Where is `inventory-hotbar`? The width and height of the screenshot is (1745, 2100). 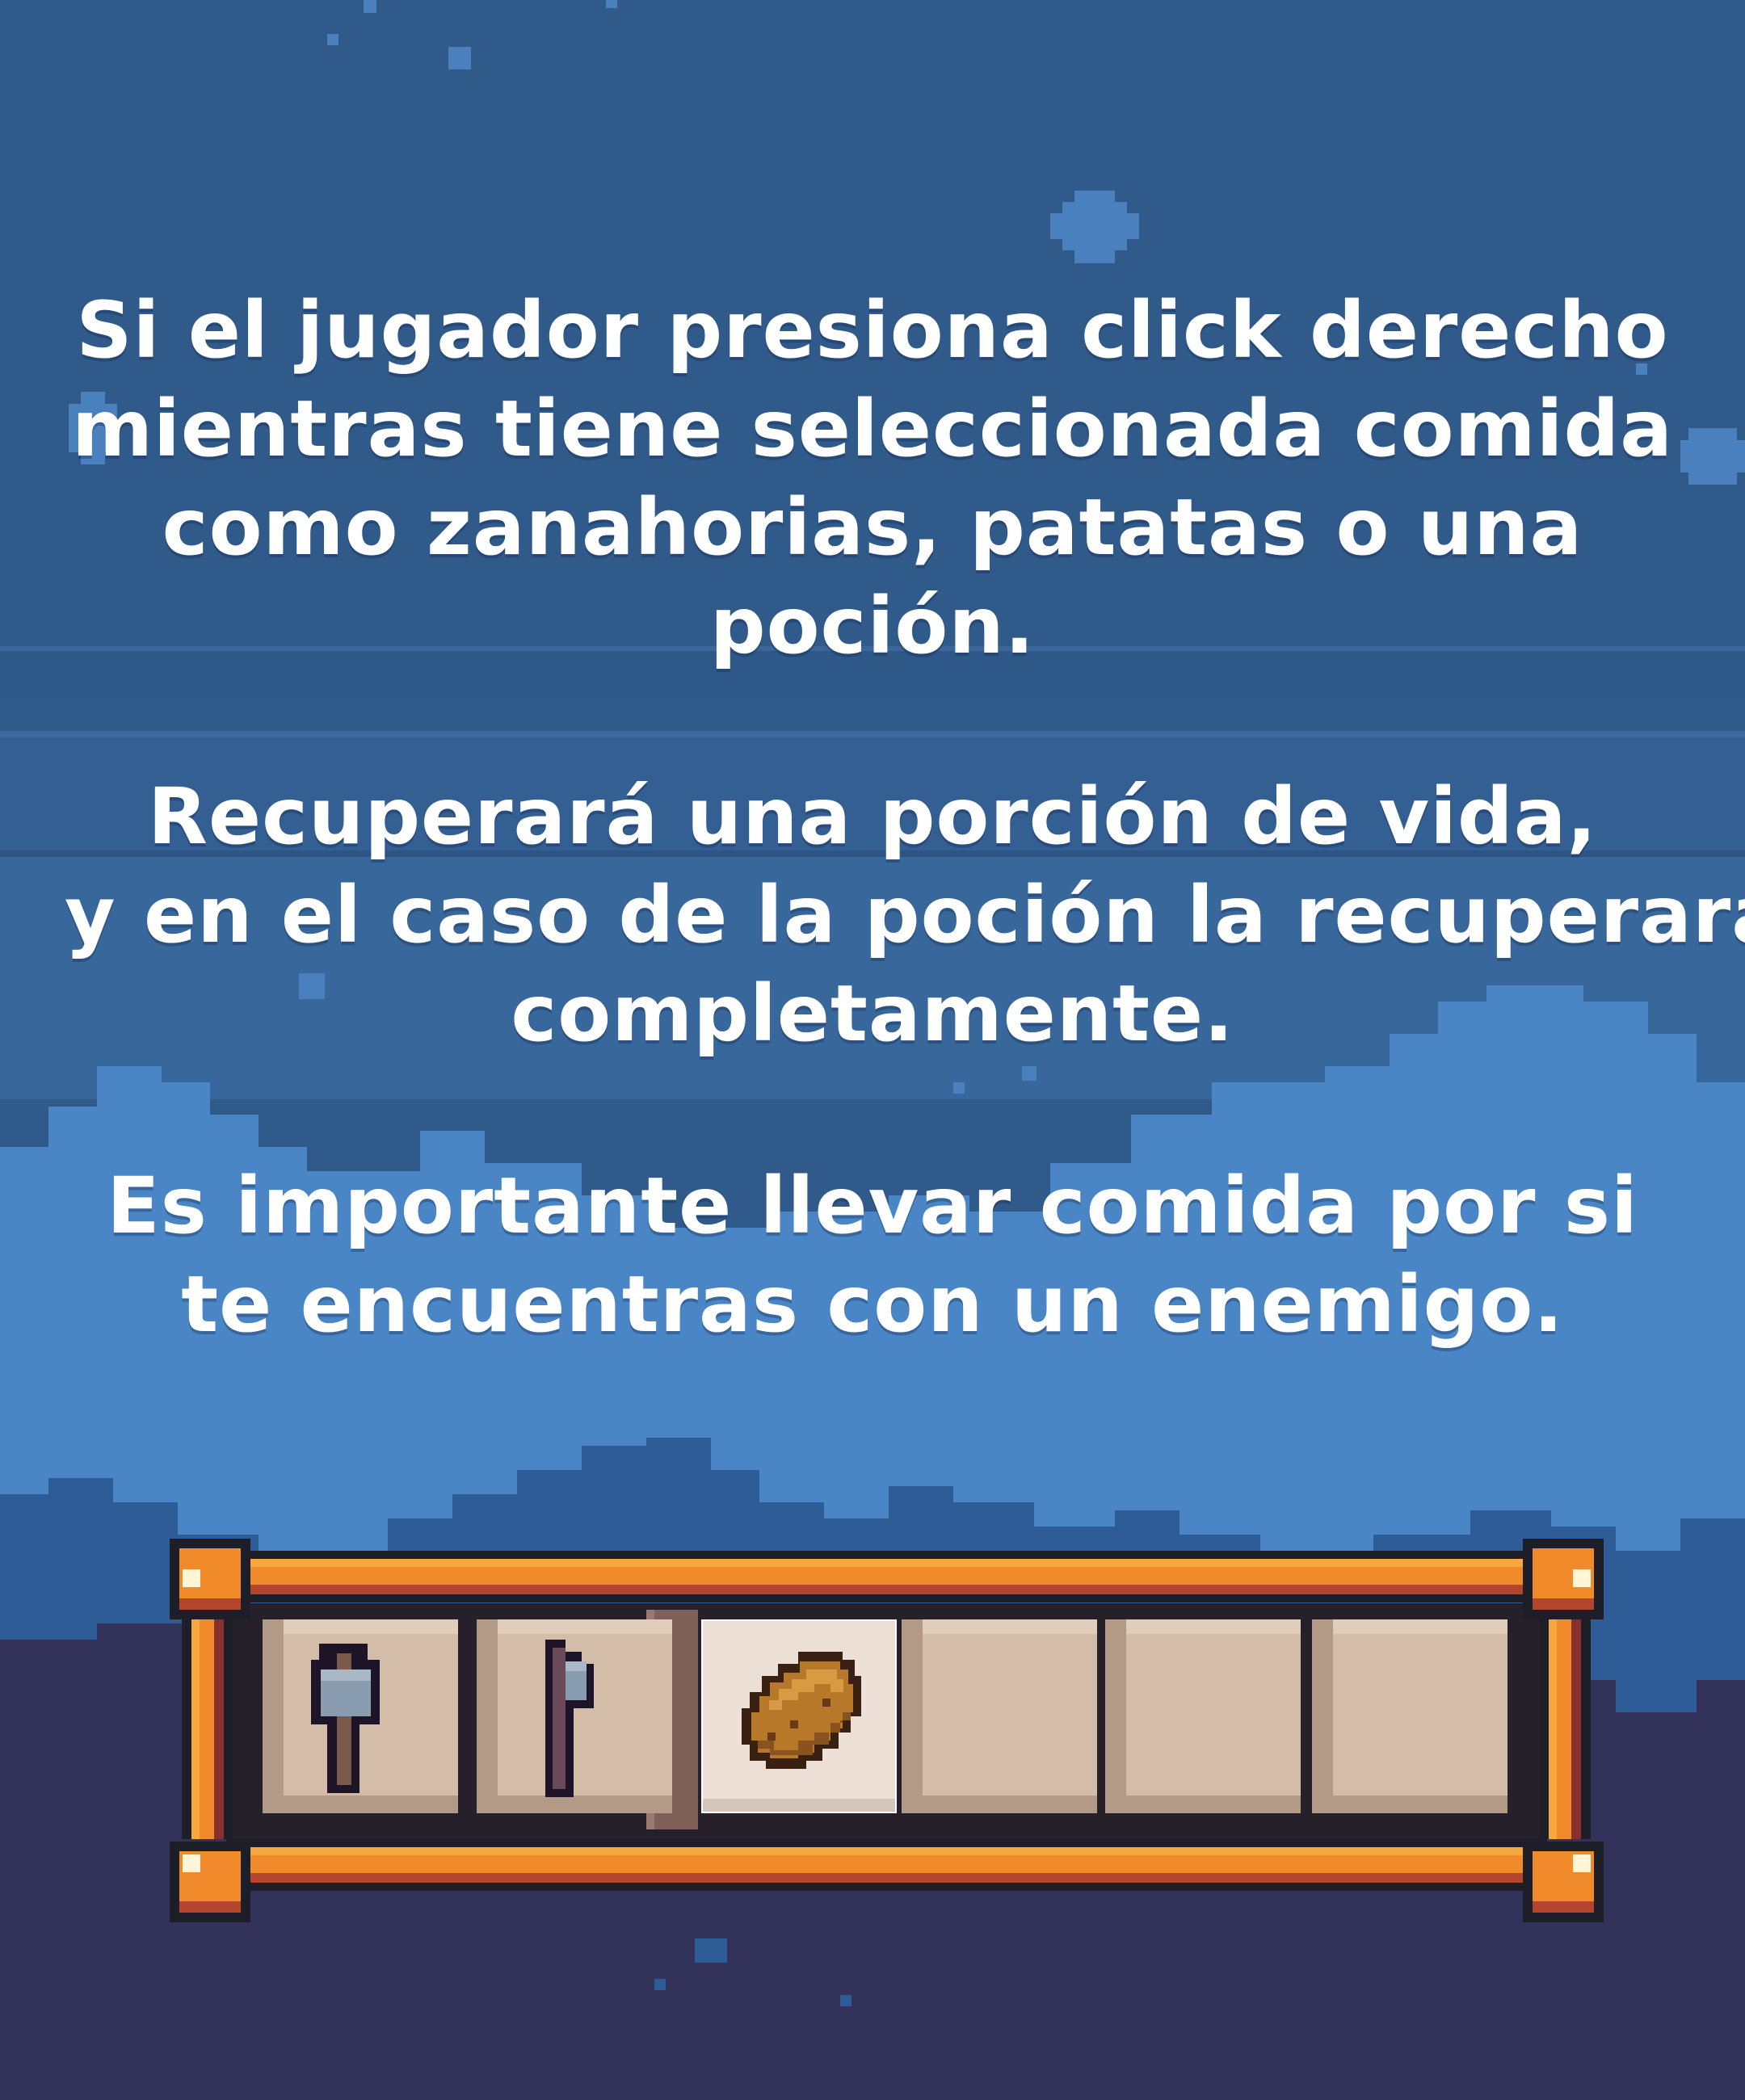
inventory-hotbar is located at coordinates (887, 1731).